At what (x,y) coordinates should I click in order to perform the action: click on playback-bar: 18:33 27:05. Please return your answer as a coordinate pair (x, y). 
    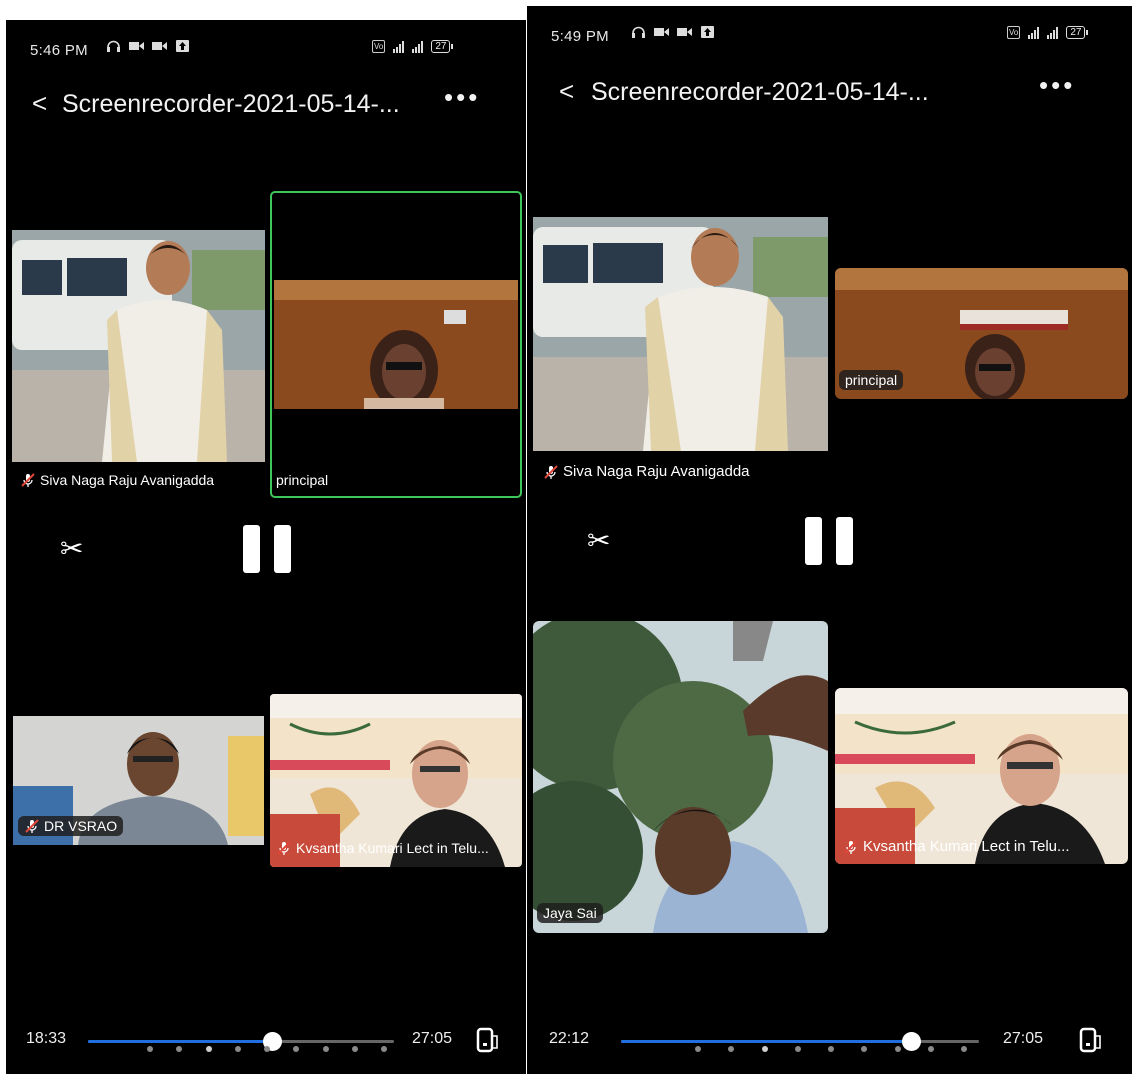
    Looking at the image, I should click on (266, 1040).